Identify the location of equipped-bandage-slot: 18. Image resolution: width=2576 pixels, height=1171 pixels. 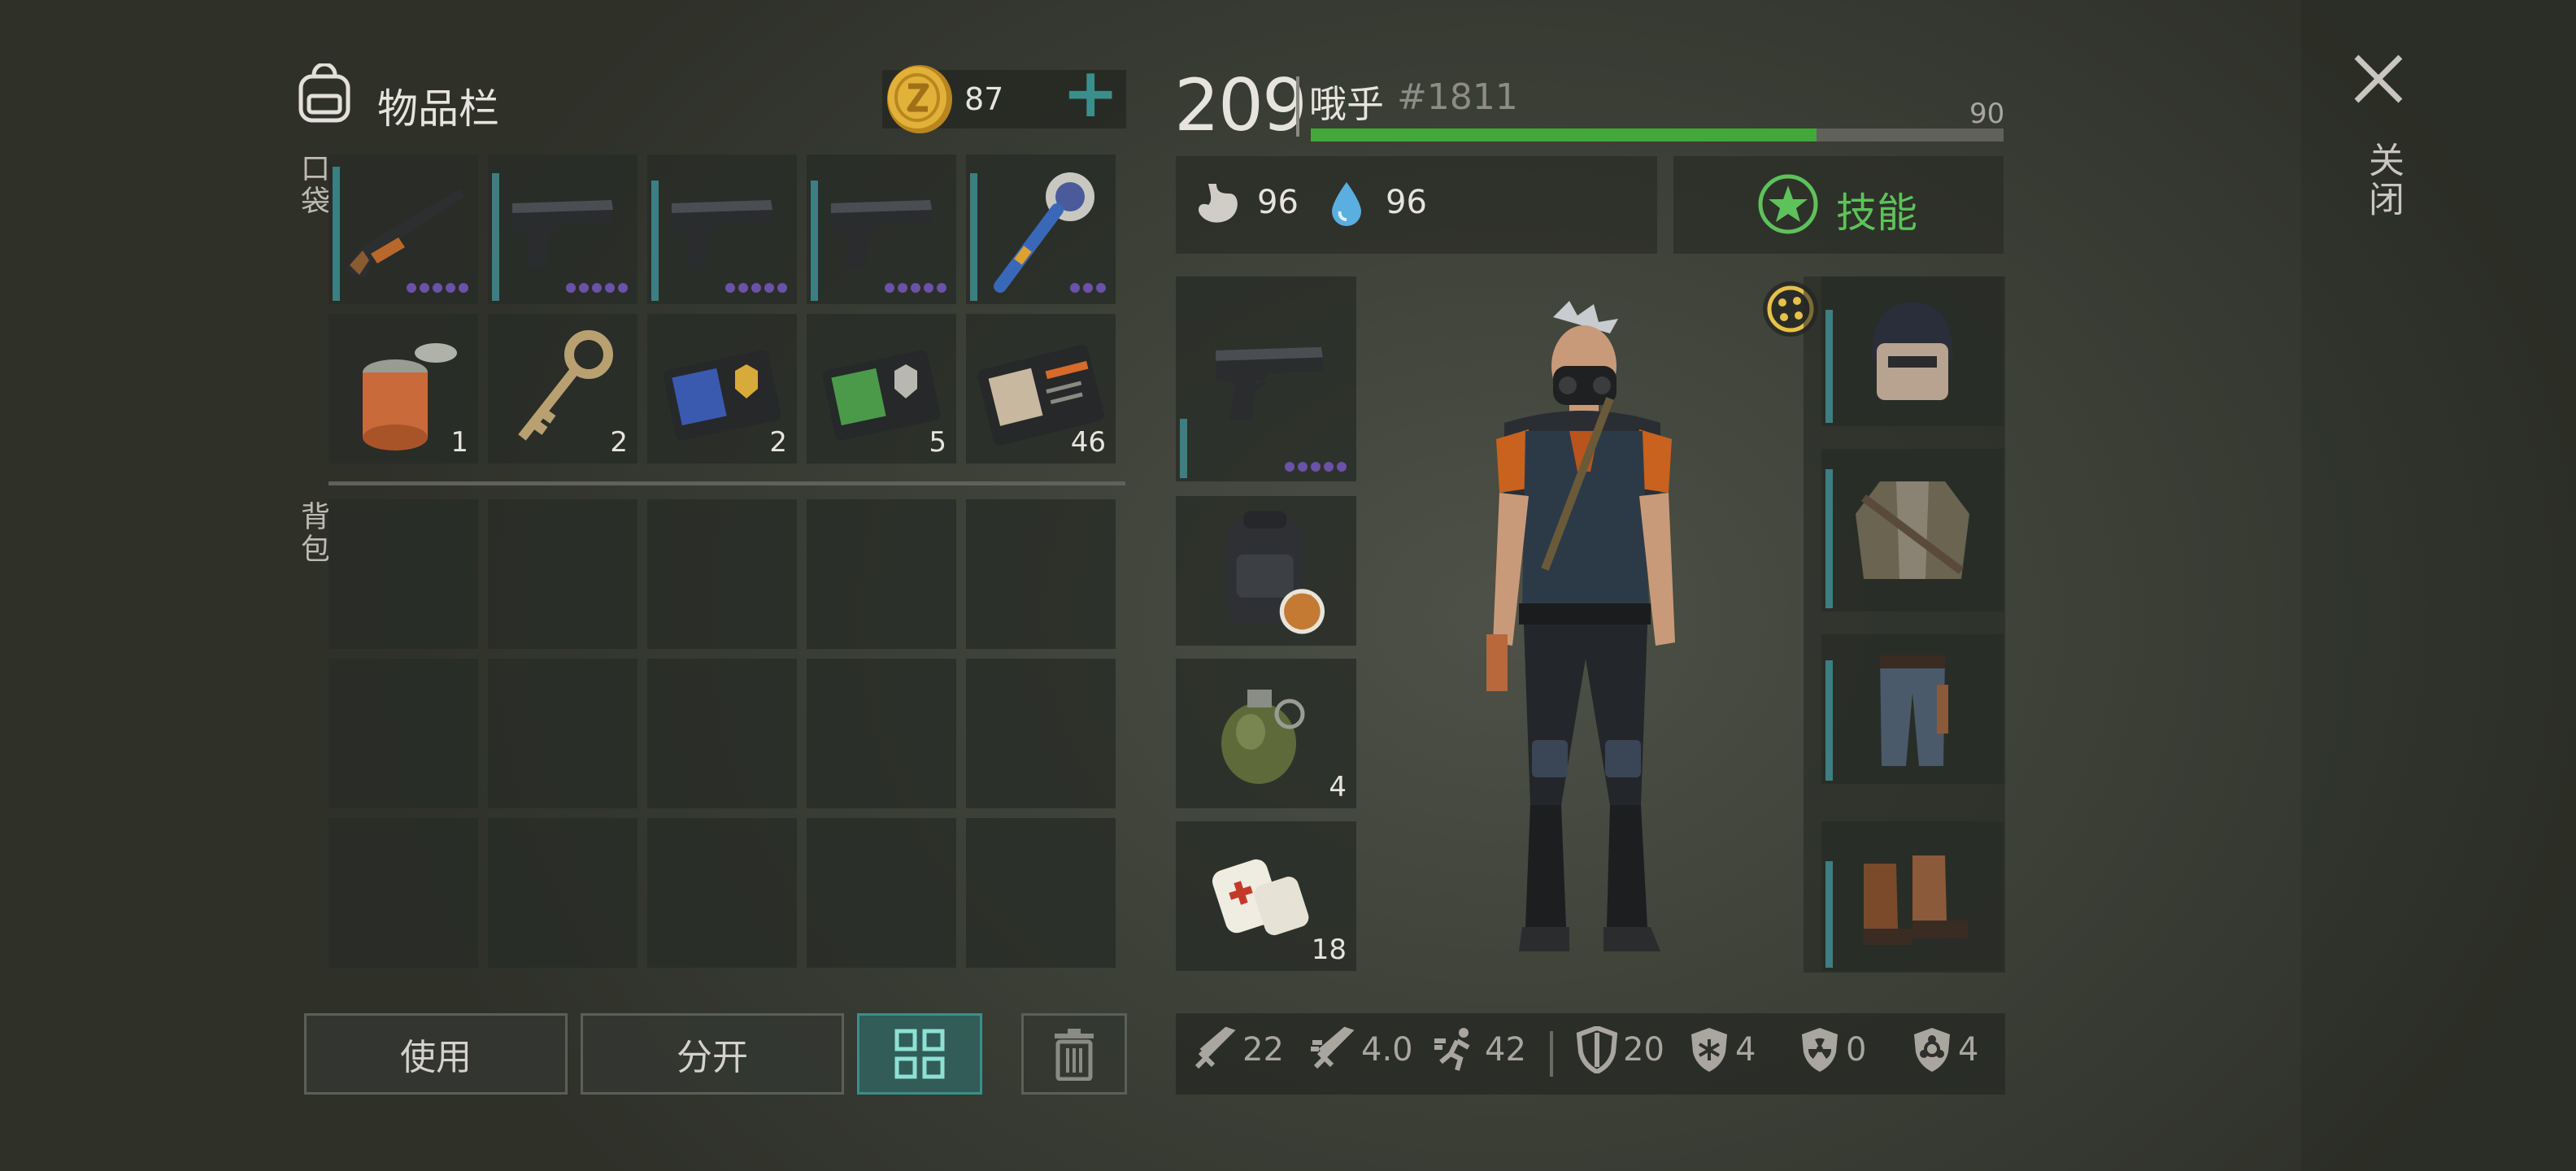
(1266, 896).